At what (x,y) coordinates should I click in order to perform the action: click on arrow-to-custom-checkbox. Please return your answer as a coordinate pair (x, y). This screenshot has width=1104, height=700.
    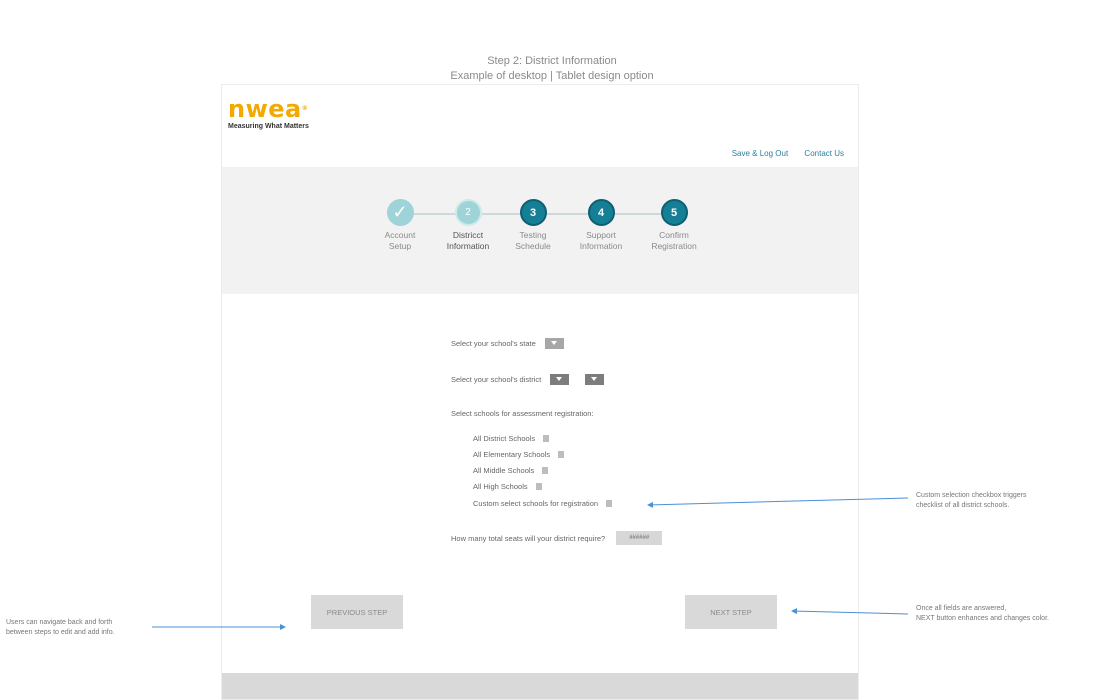
    Looking at the image, I should click on (778, 502).